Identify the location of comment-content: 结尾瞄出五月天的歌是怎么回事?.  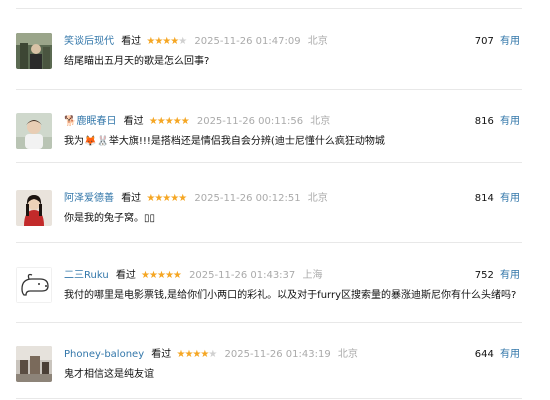
(137, 61).